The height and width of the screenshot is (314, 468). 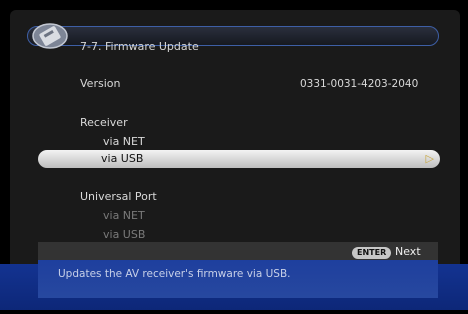 I want to click on receiver-heading: Receiver, so click(x=104, y=122).